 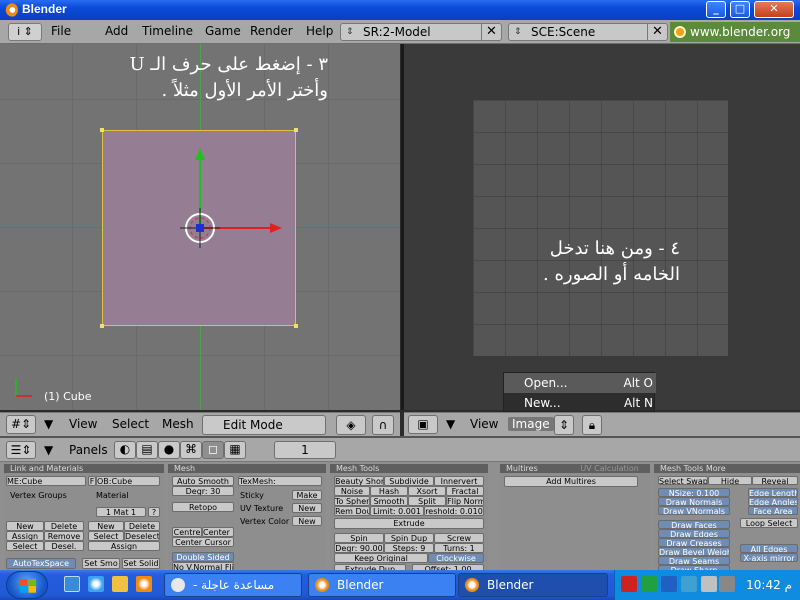 What do you see at coordinates (709, 584) in the screenshot?
I see `volume-icon` at bounding box center [709, 584].